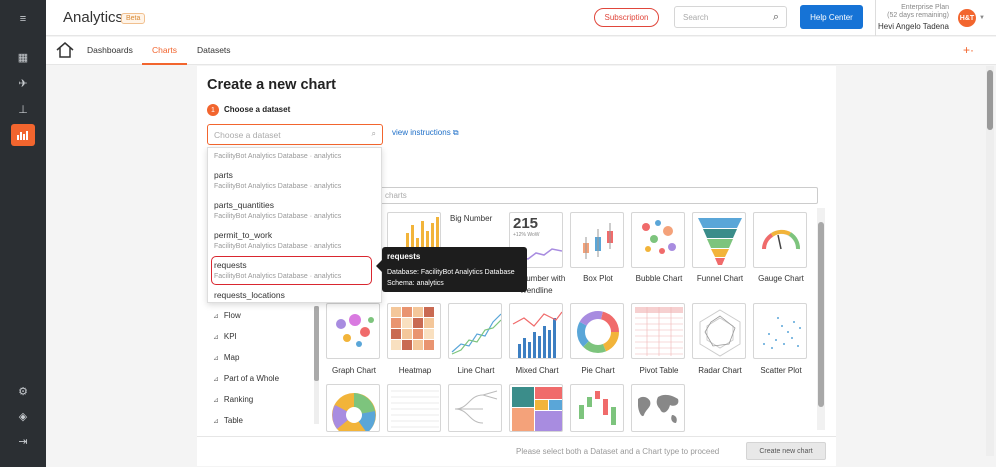 This screenshot has width=996, height=467. Describe the element at coordinates (257, 109) in the screenshot. I see `step-label: Choose a dataset` at that location.